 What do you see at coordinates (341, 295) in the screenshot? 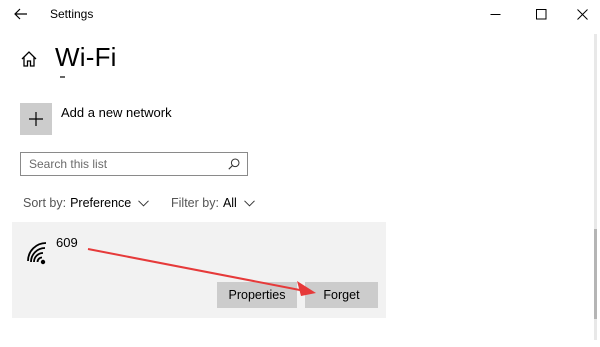
I see `forget-button: Forget` at bounding box center [341, 295].